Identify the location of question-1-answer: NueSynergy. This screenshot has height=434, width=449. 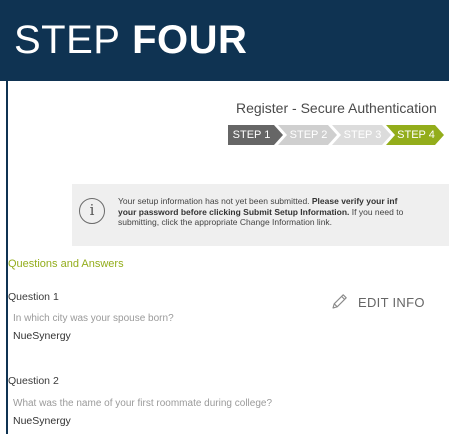
(42, 336).